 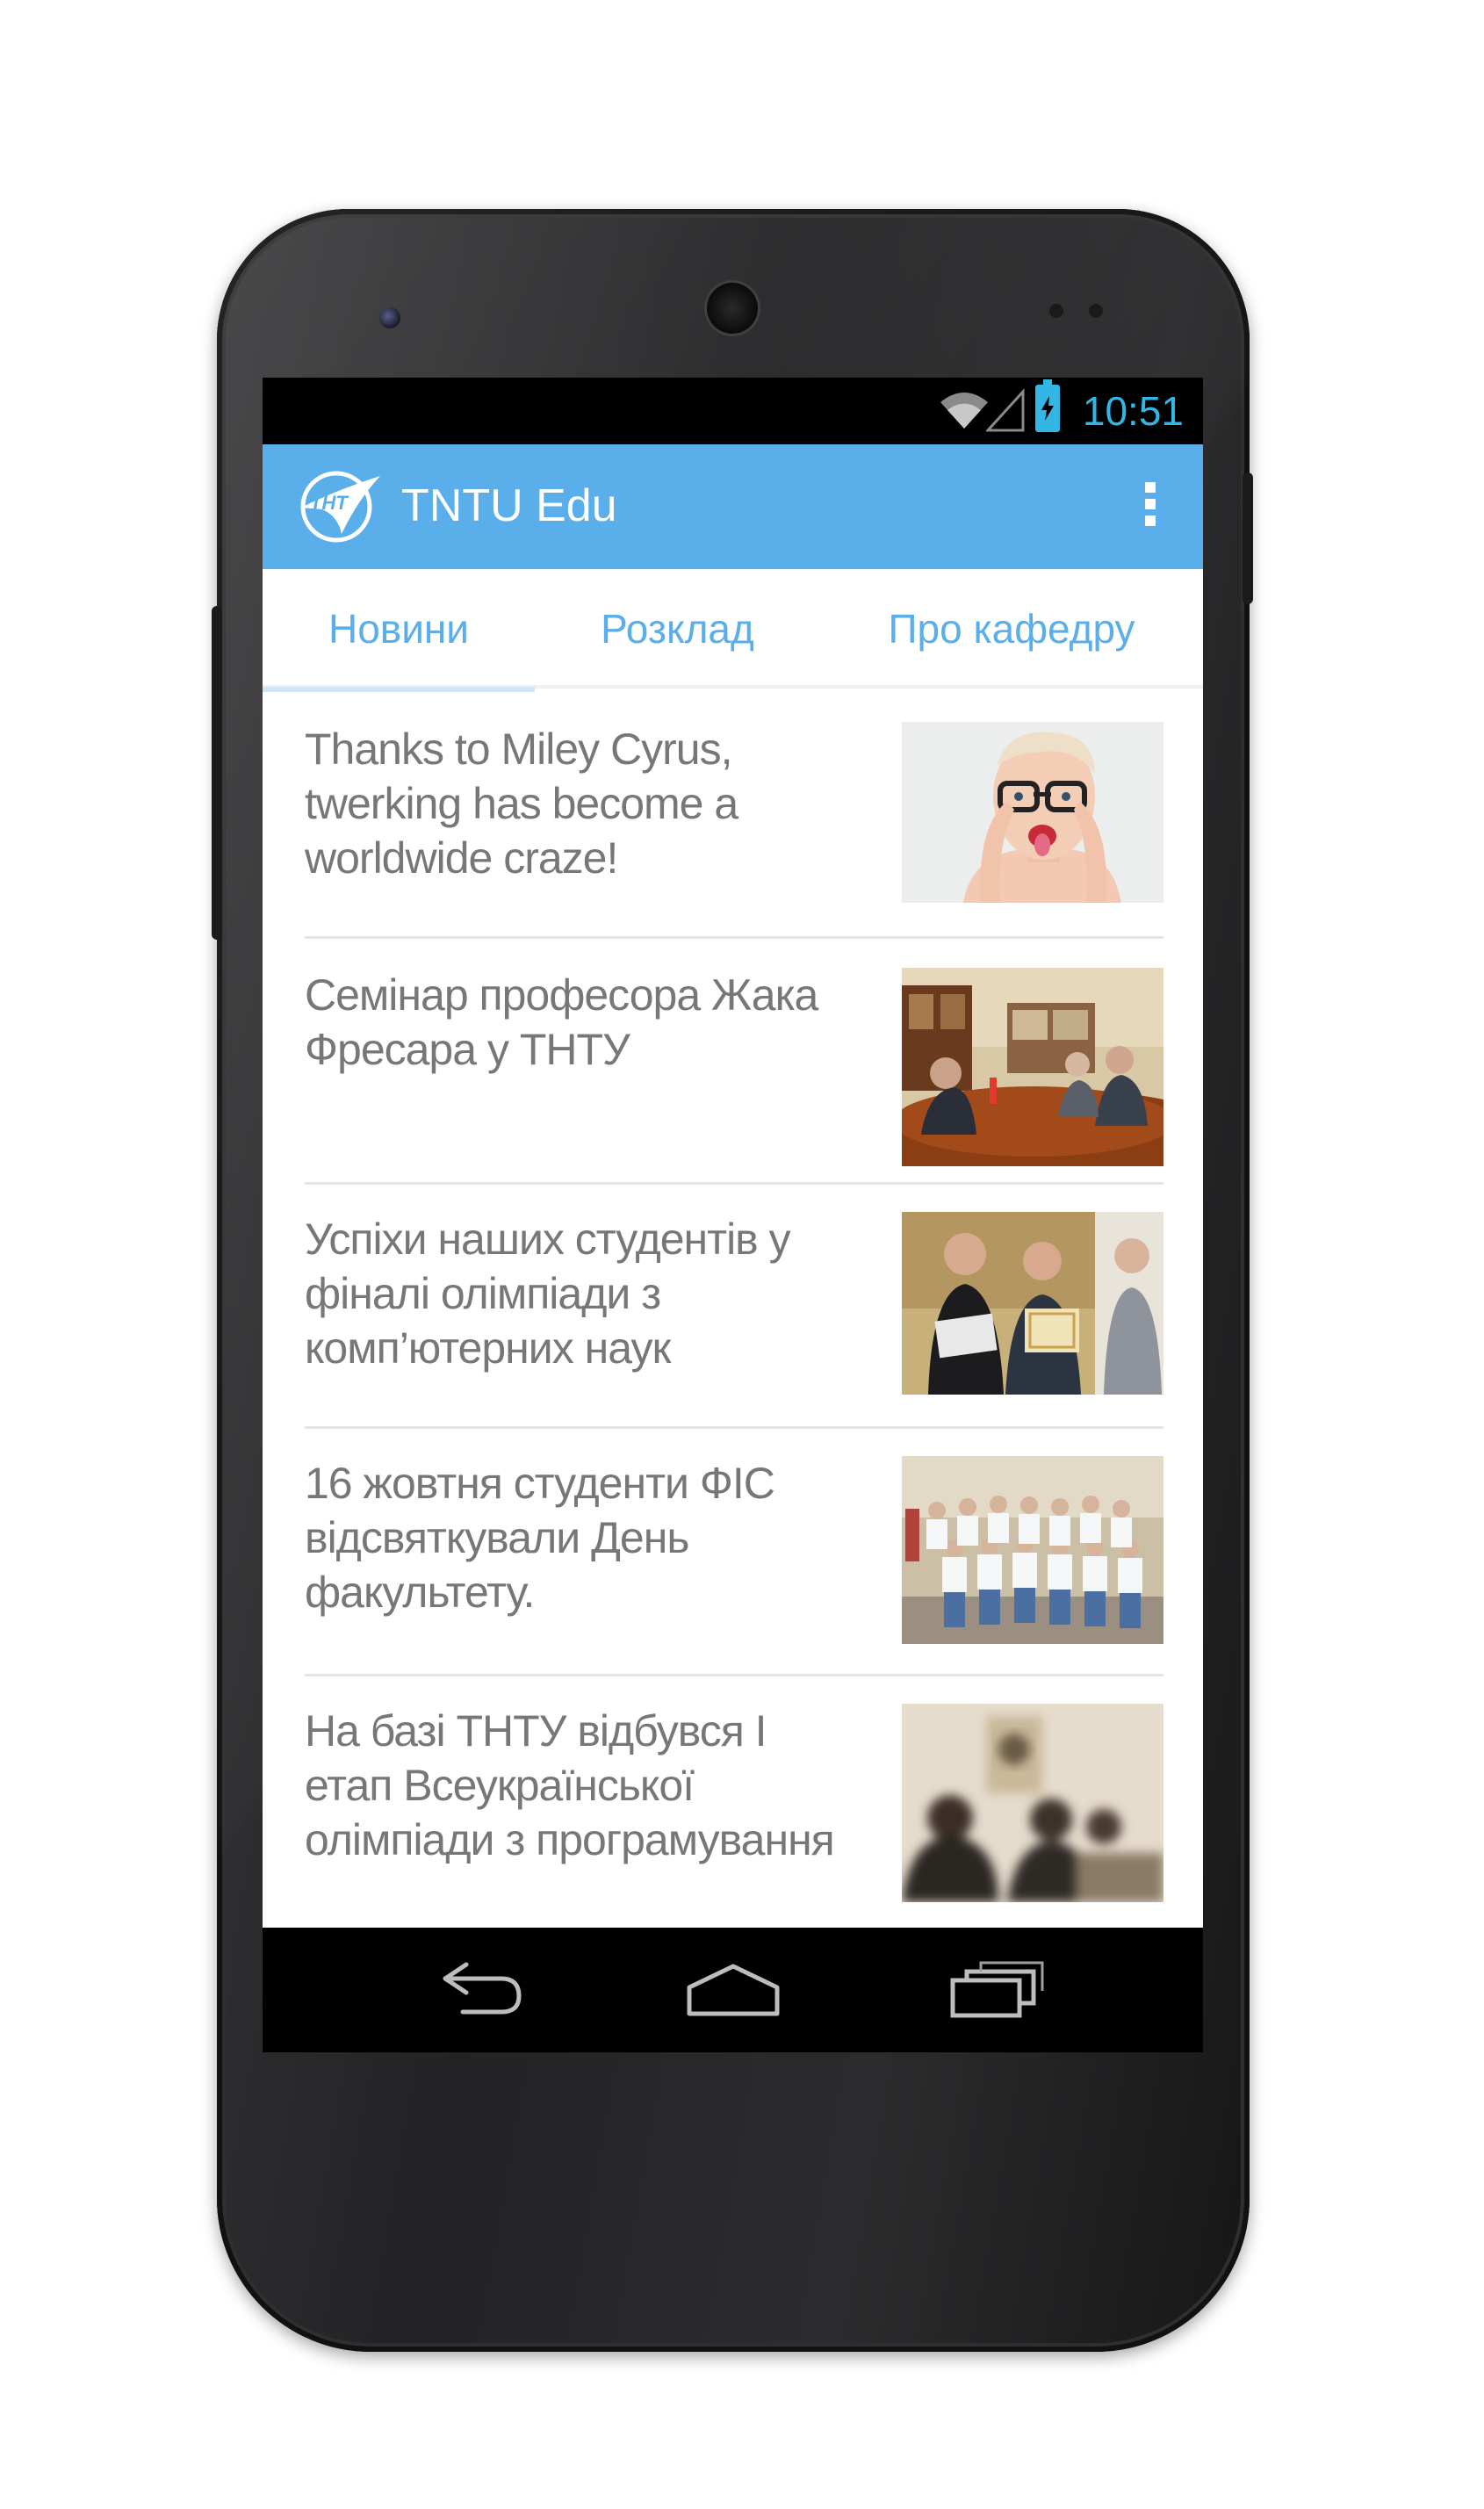 I want to click on volume-button, so click(x=217, y=773).